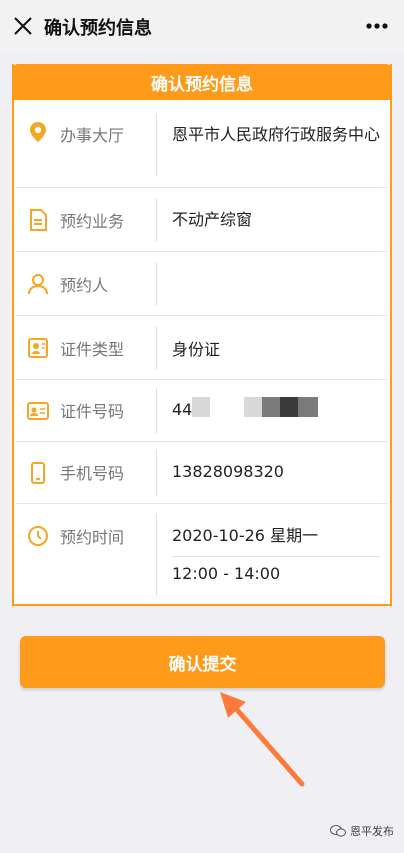  Describe the element at coordinates (202, 82) in the screenshot. I see `card-title: 确认预约信息` at that location.